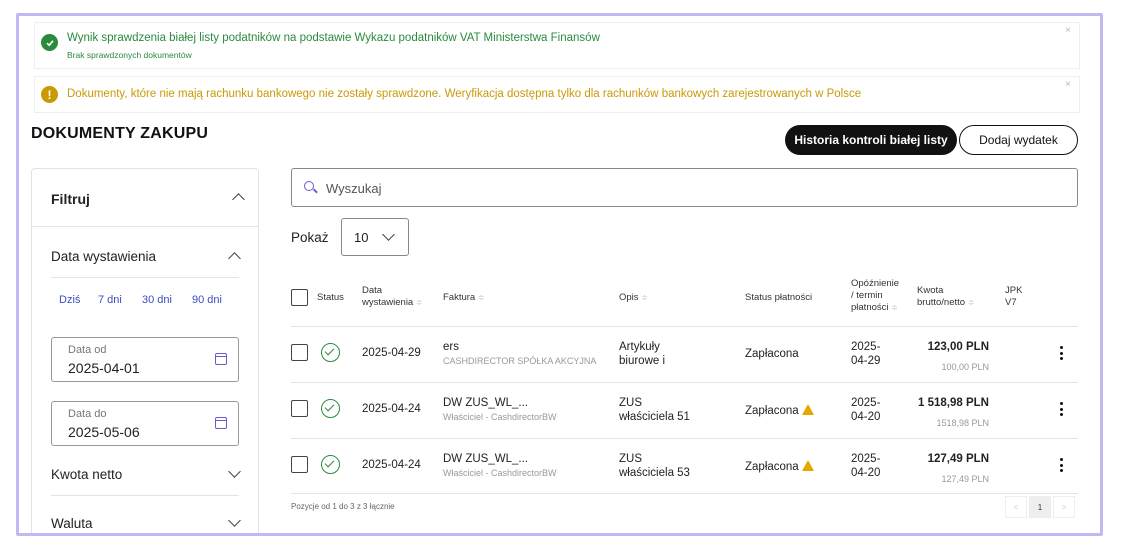 The height and width of the screenshot is (553, 1124). I want to click on row-due-date: 2025- 04-29, so click(865, 354).